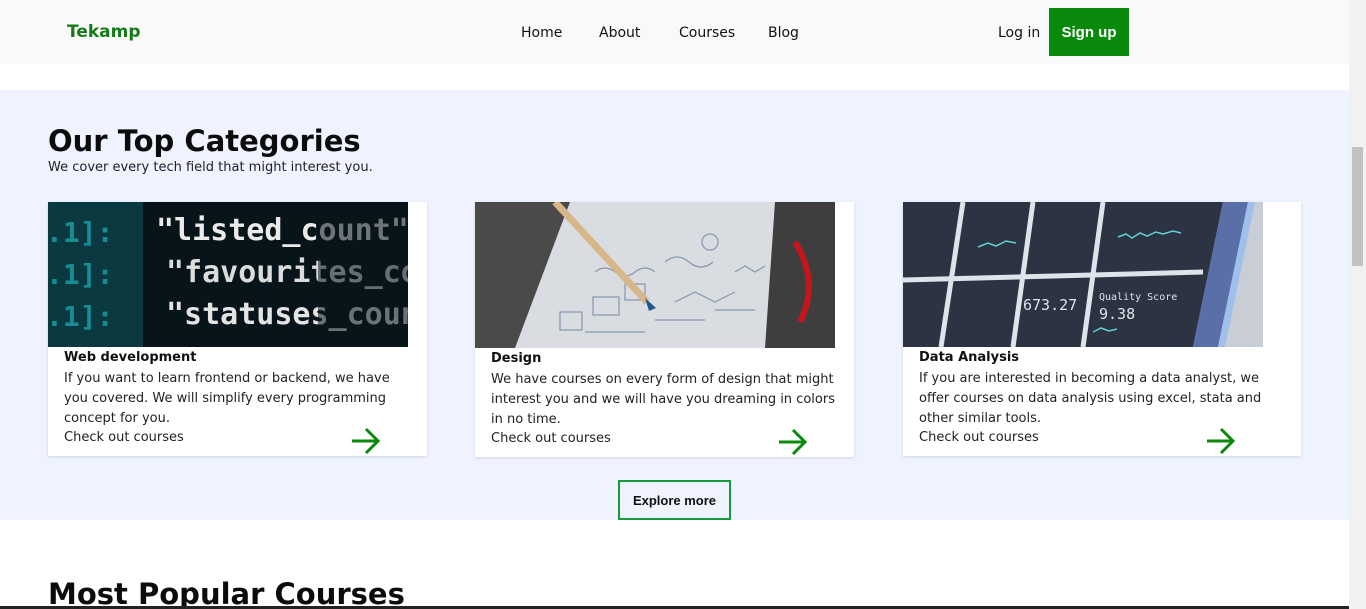 This screenshot has width=1366, height=609. What do you see at coordinates (516, 358) in the screenshot?
I see `category-name: Design` at bounding box center [516, 358].